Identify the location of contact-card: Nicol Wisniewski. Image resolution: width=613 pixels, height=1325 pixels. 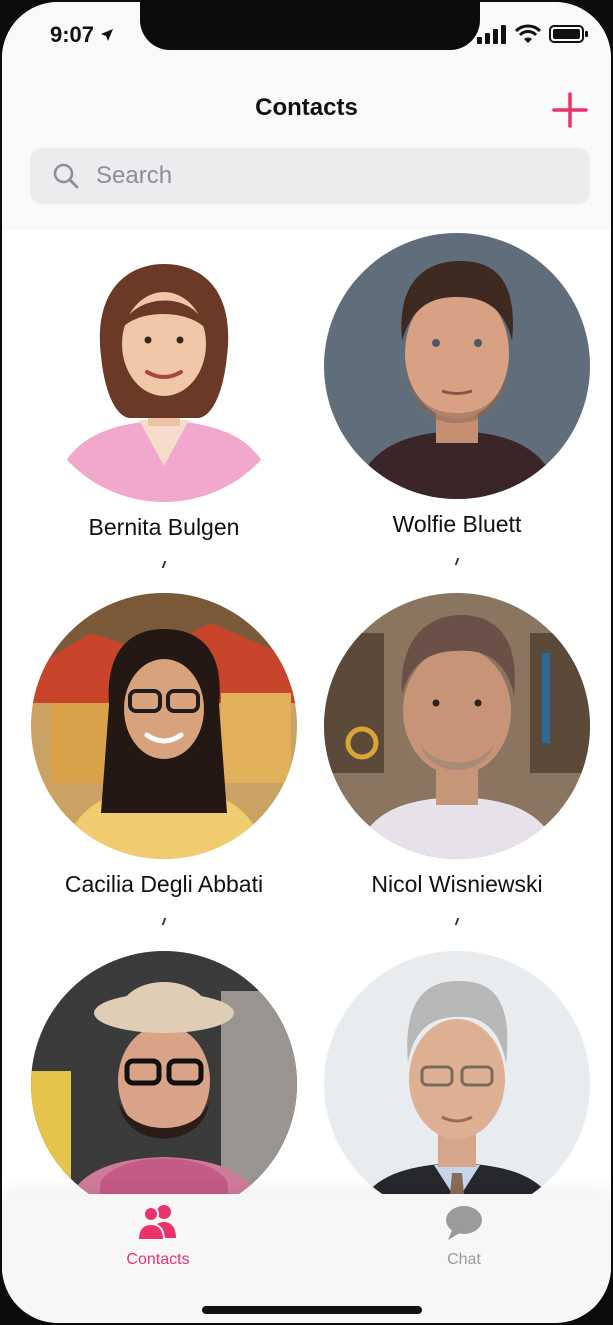
(457, 759).